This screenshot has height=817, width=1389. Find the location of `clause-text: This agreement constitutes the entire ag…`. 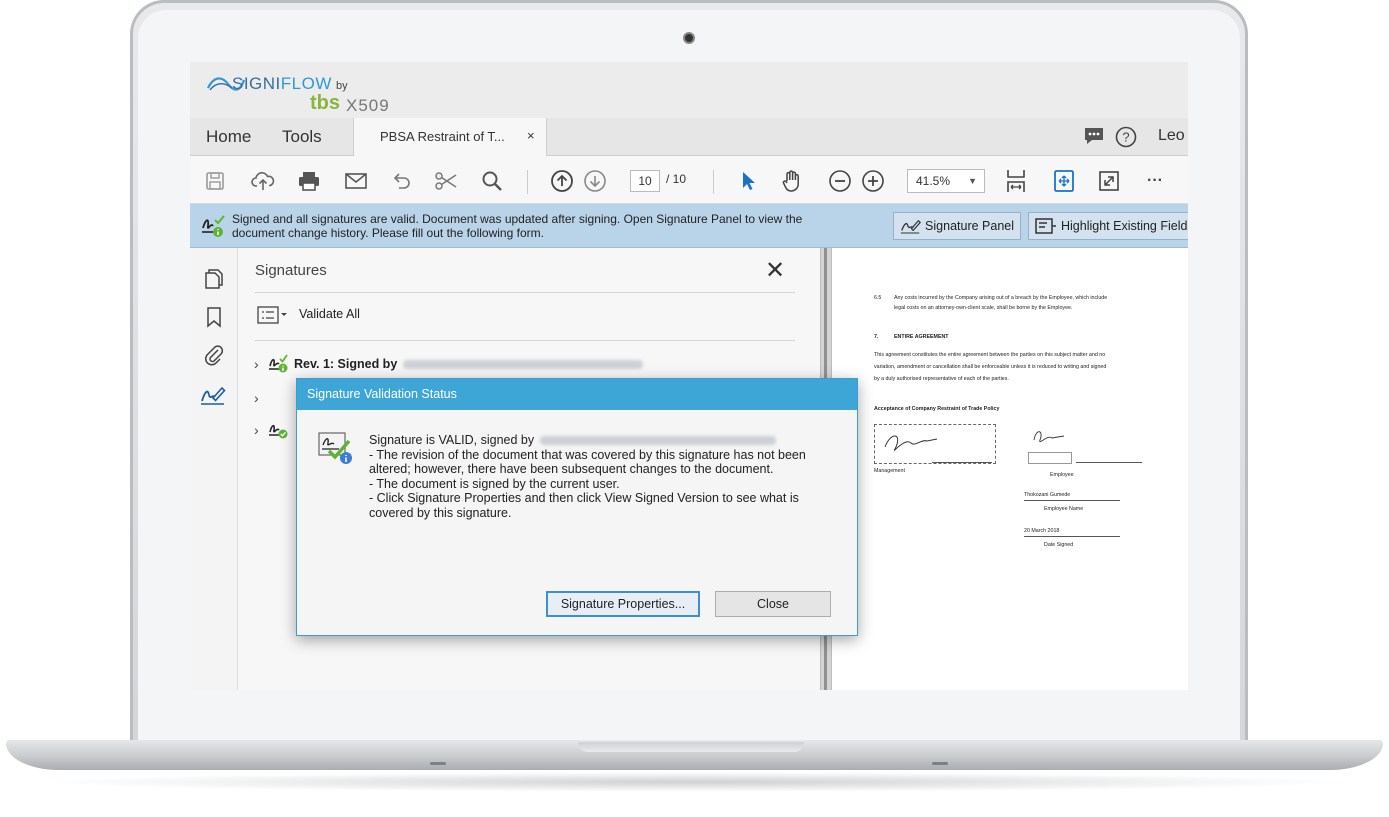

clause-text: This agreement constitutes the entire ag… is located at coordinates (990, 355).